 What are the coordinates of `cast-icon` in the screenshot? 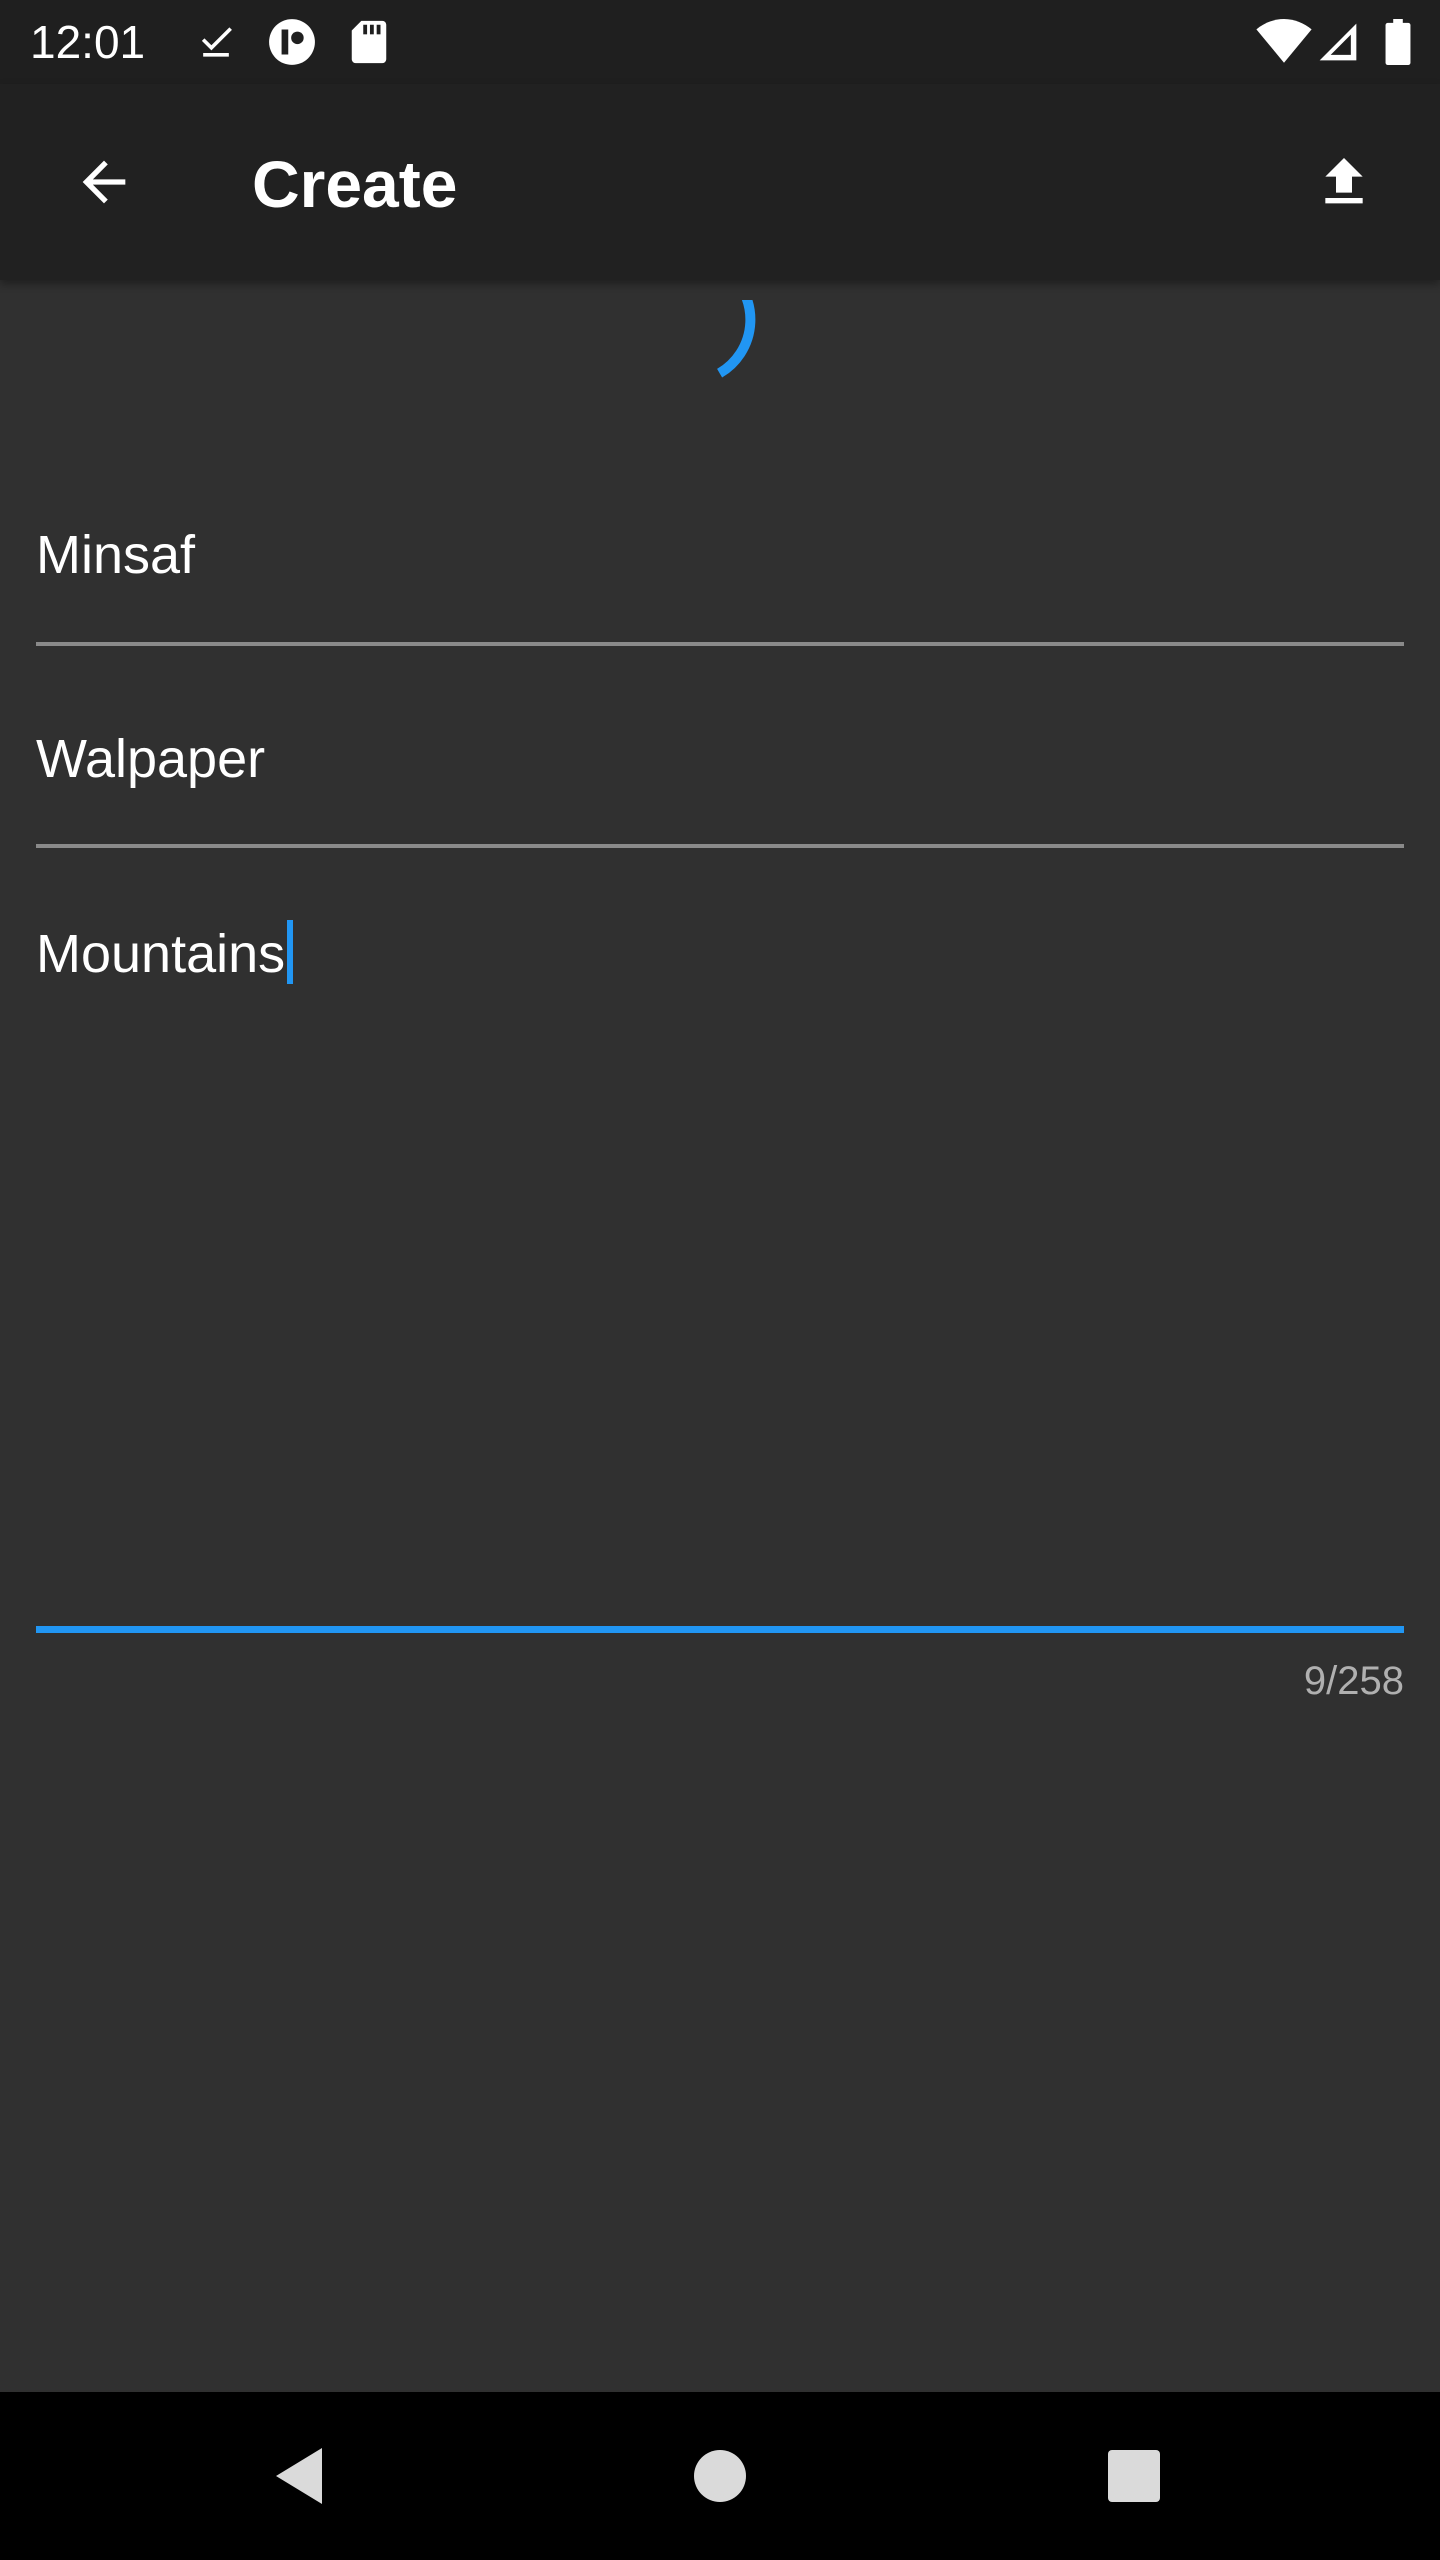 It's located at (292, 42).